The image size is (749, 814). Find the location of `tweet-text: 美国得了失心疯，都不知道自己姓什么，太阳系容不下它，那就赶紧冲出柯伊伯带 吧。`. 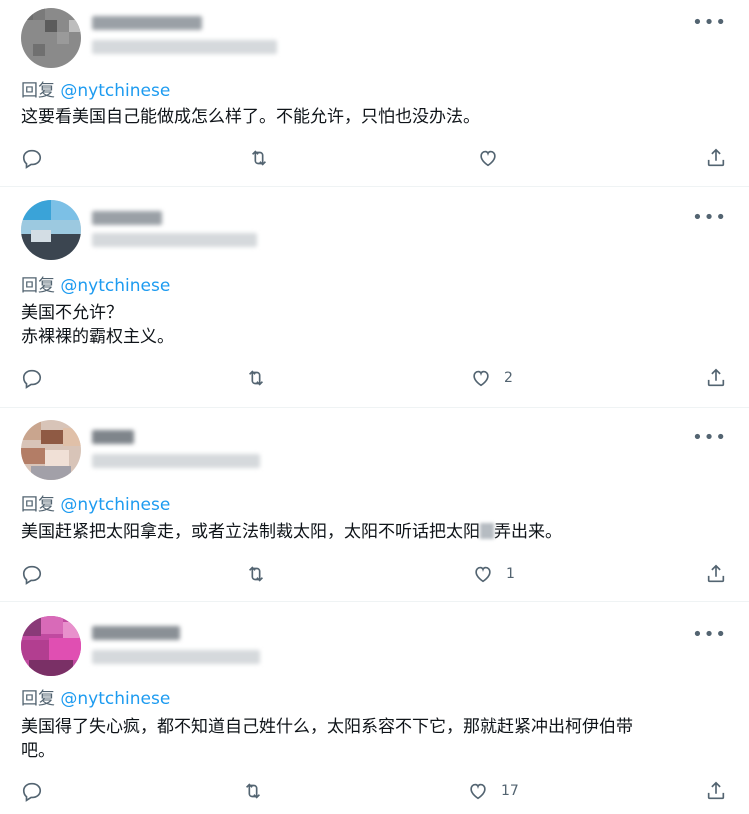

tweet-text: 美国得了失心疯，都不知道自己姓什么，太阳系容不下它，那就赶紧冲出柯伊伯带 吧。 is located at coordinates (327, 739).